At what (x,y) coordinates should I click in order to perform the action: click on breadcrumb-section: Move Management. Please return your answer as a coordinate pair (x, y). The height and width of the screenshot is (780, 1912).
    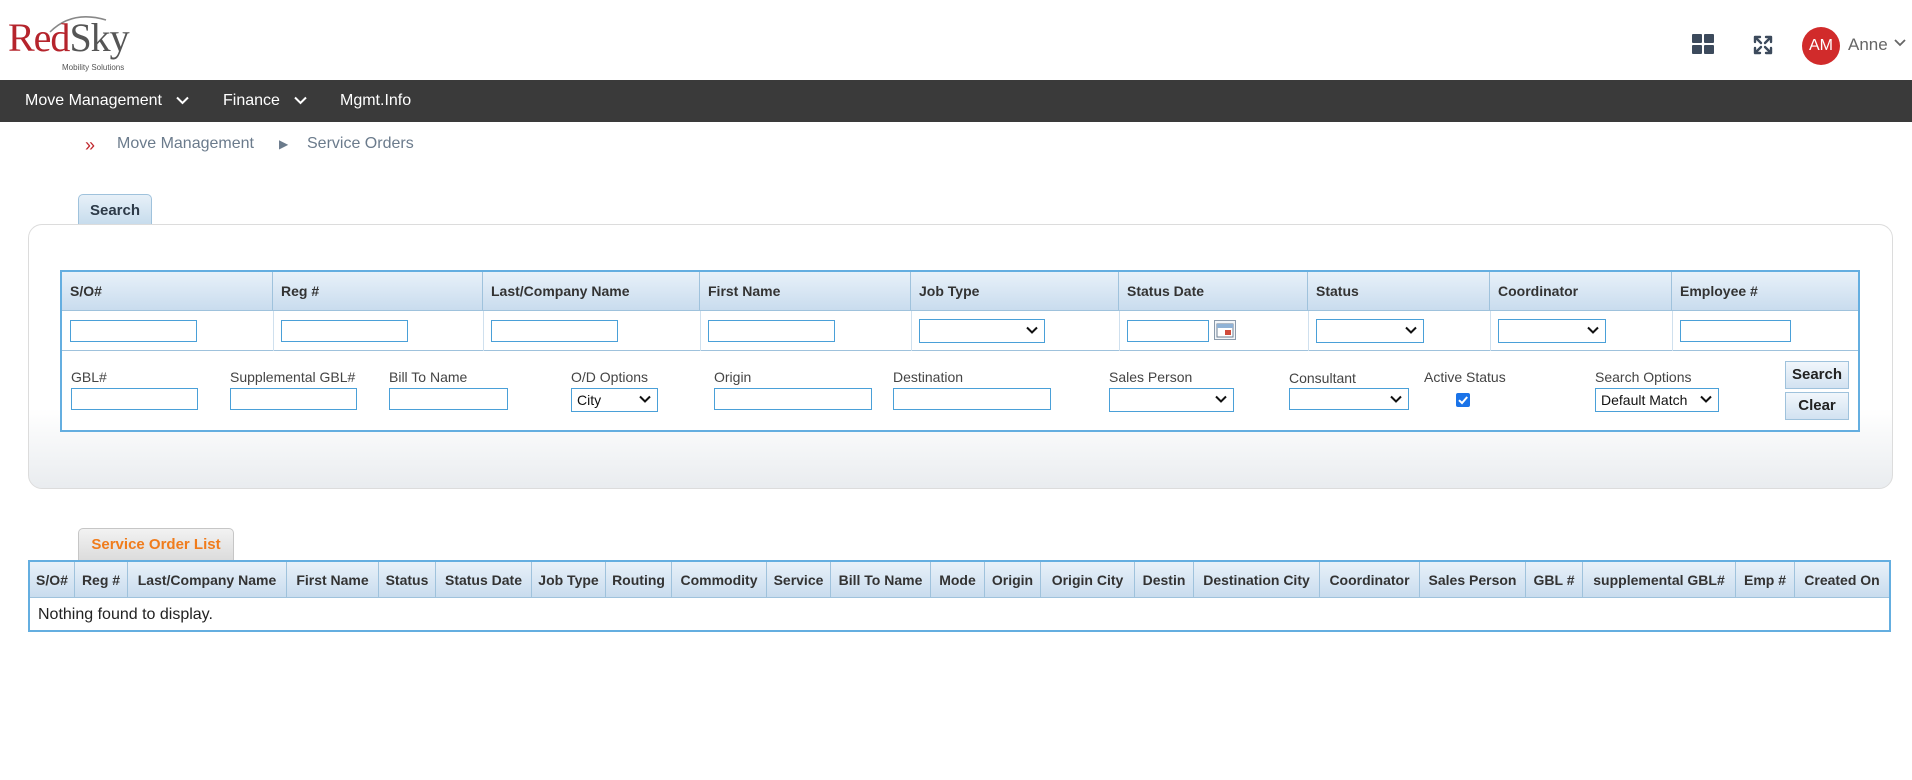
    Looking at the image, I should click on (185, 144).